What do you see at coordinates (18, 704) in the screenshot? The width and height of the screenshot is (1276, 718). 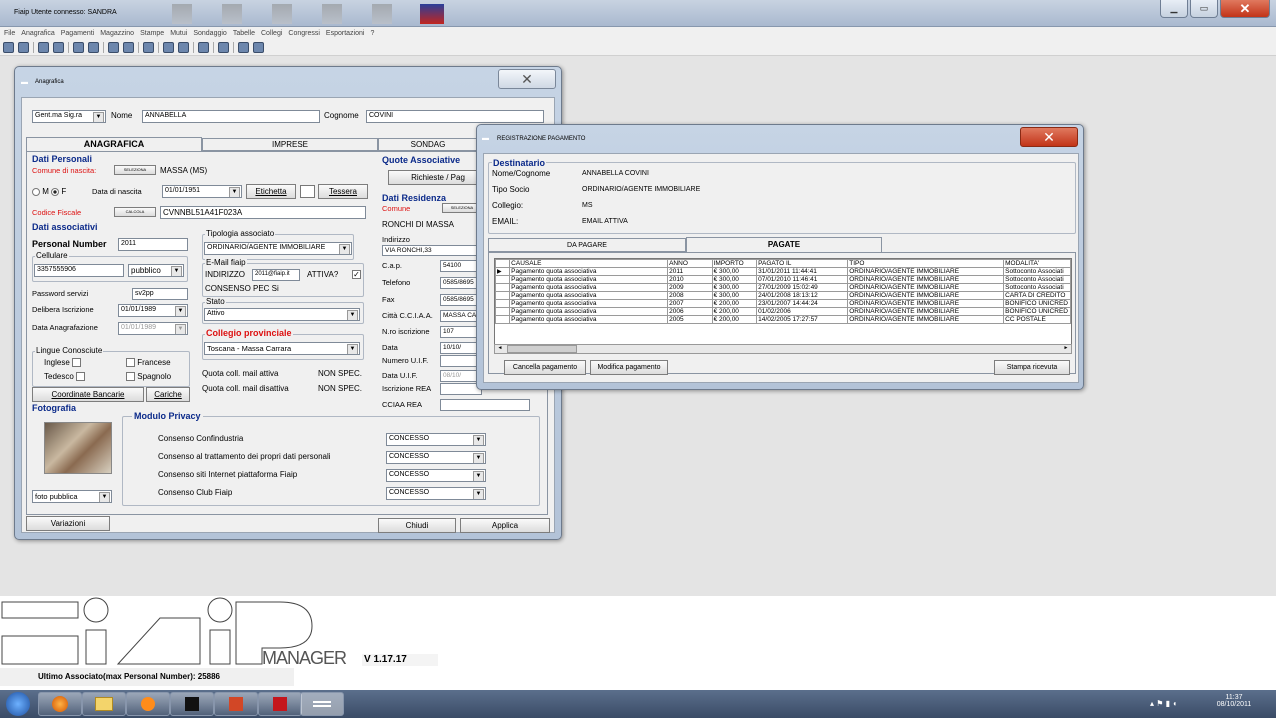 I see `start-button` at bounding box center [18, 704].